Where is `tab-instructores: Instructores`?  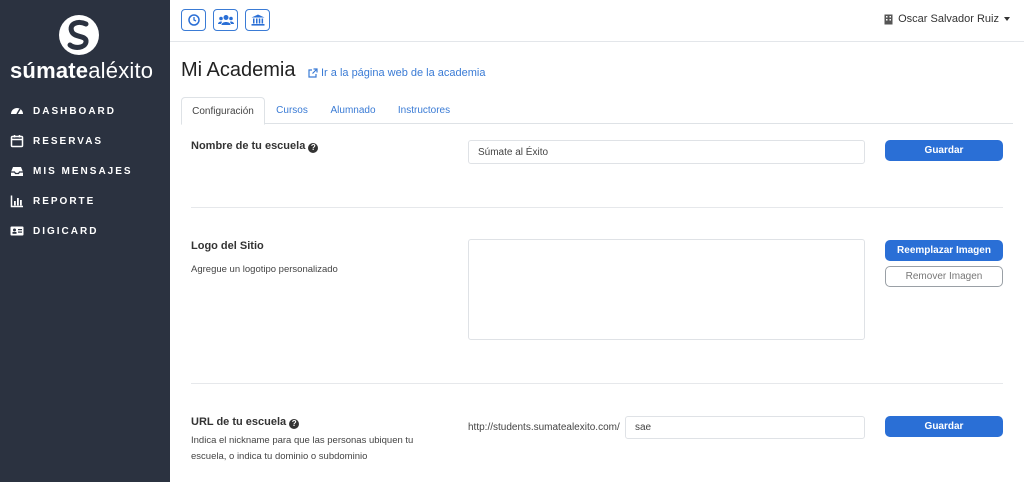
tab-instructores: Instructores is located at coordinates (424, 110).